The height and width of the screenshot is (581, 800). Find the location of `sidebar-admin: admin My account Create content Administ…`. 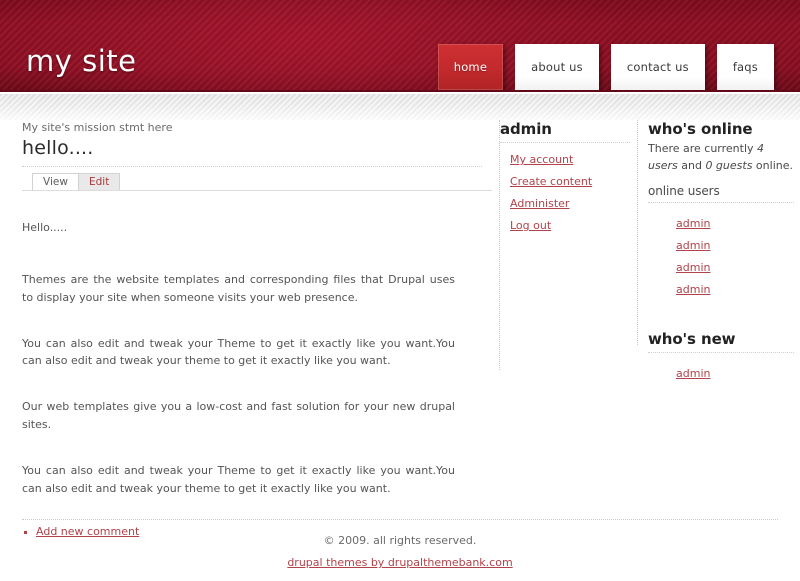

sidebar-admin: admin My account Create content Administ… is located at coordinates (565, 178).